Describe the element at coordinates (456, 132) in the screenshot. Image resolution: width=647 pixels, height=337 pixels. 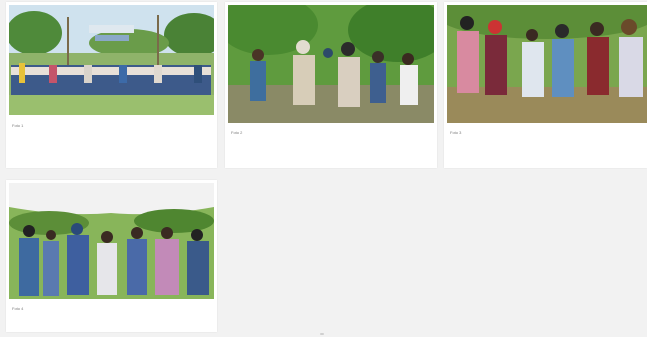
I see `photo-3-label: Foto 3` at that location.